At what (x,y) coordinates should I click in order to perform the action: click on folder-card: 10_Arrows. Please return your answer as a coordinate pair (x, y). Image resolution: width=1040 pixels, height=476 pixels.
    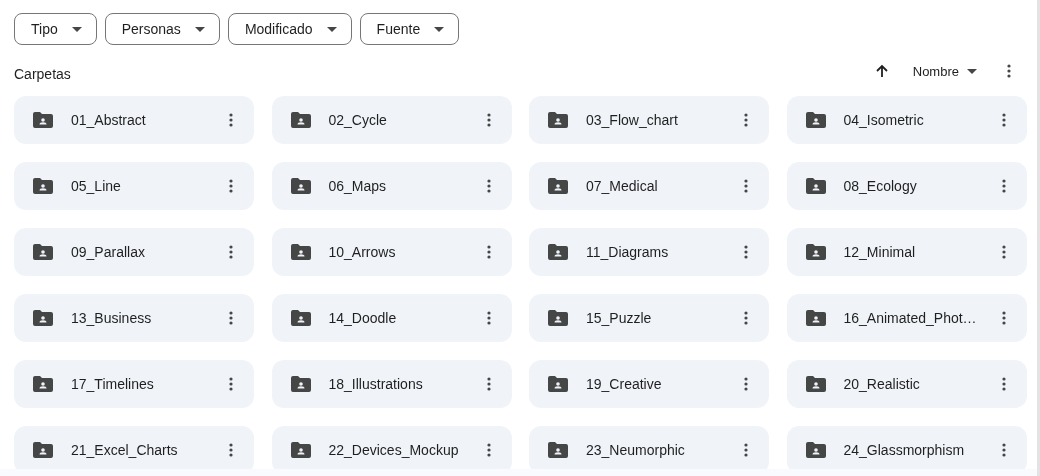
    Looking at the image, I should click on (391, 252).